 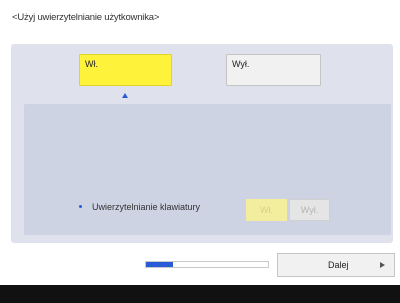 What do you see at coordinates (382, 265) in the screenshot?
I see `chevron-right-icon` at bounding box center [382, 265].